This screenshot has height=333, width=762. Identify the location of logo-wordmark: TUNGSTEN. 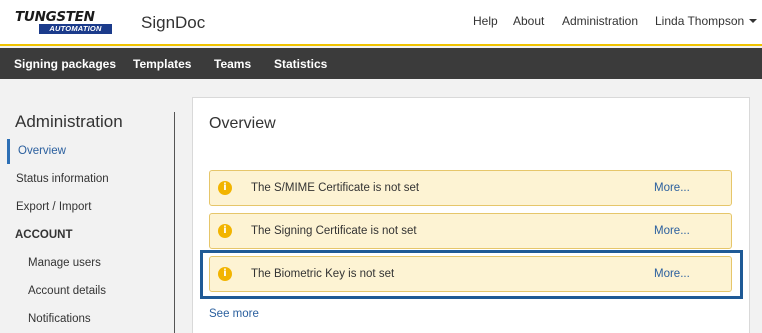
(55, 17).